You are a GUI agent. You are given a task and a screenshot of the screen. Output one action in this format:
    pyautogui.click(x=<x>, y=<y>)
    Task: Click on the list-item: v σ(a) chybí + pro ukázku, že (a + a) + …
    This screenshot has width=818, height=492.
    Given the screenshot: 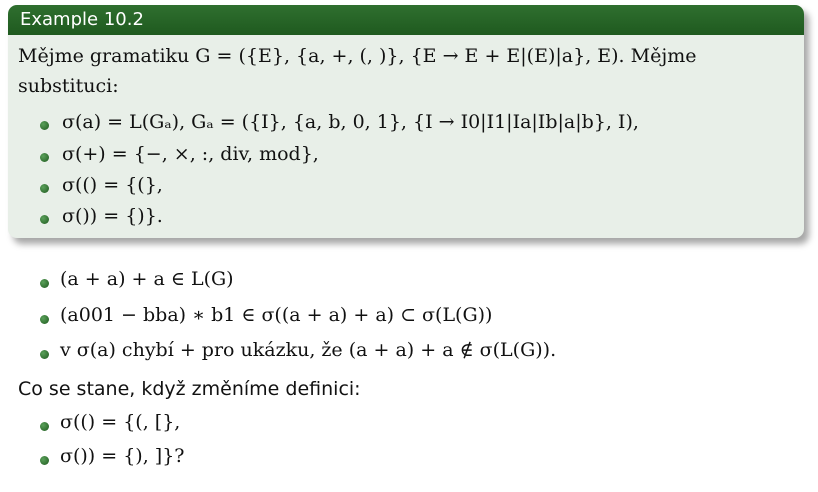 What is the action you would take?
    pyautogui.click(x=308, y=350)
    